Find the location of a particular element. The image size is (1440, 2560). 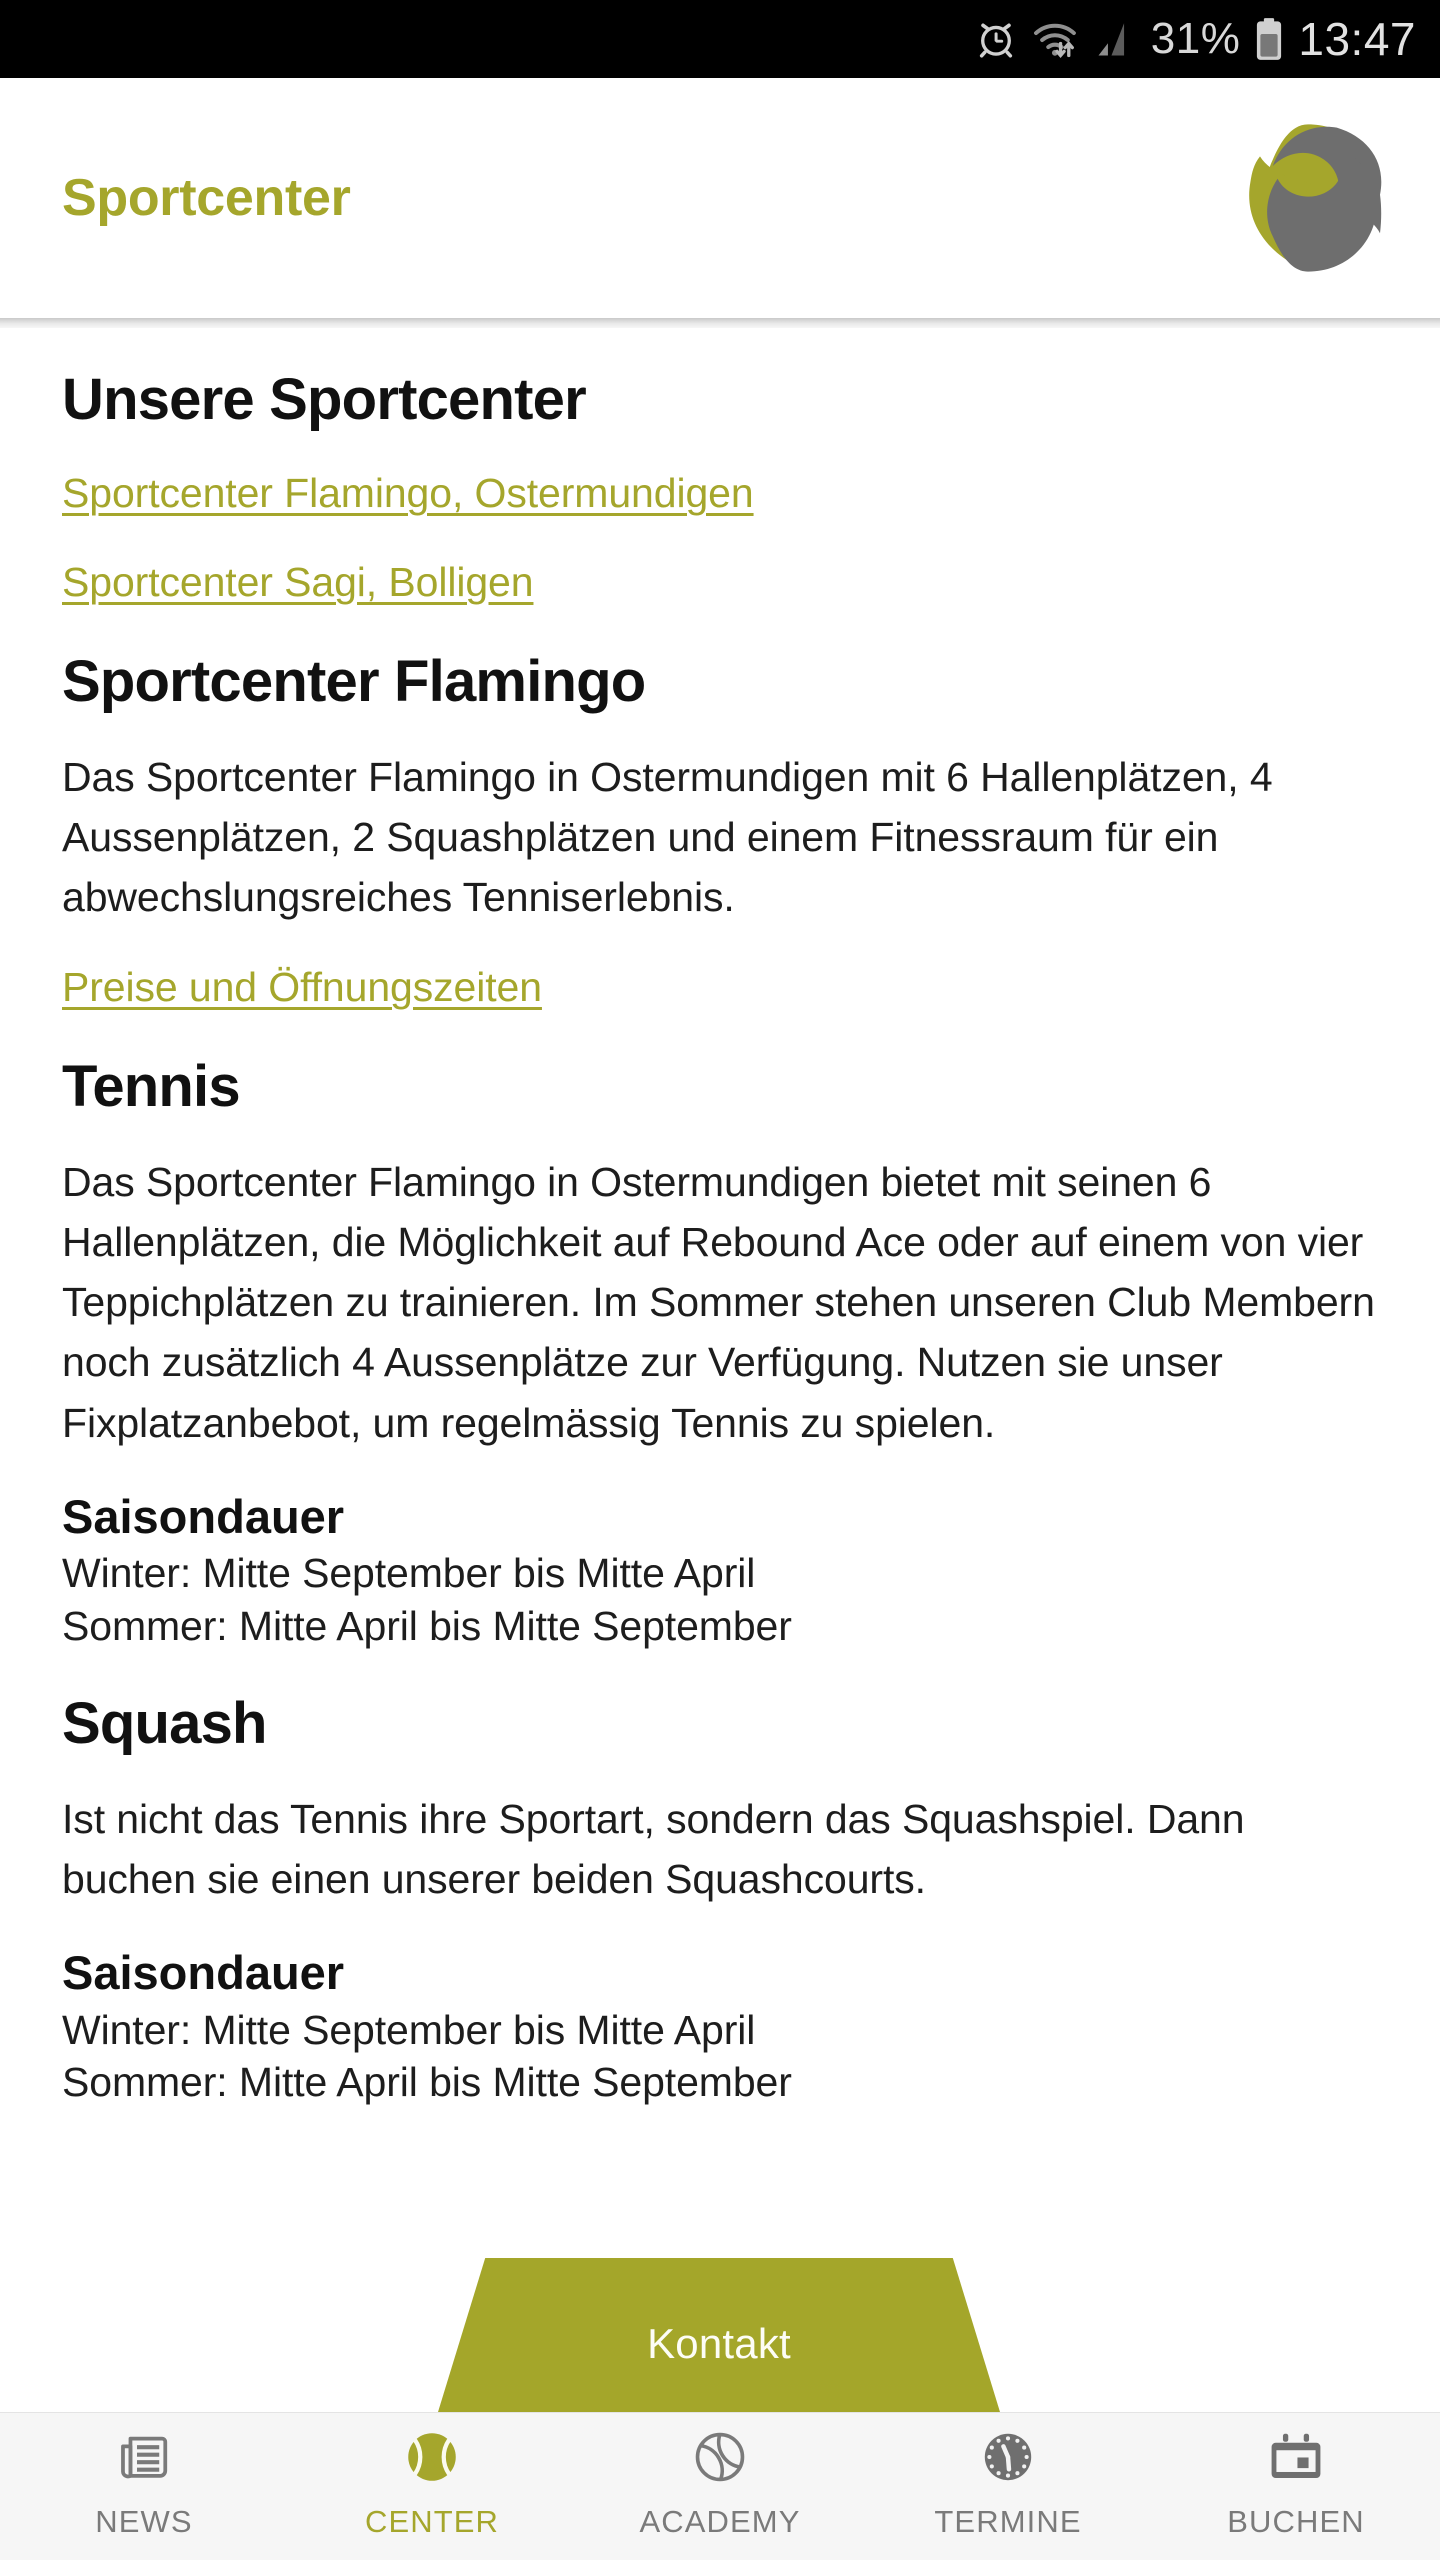

heading-sportcenter-flamingo: Sportcenter Flamingo is located at coordinates (354, 681).